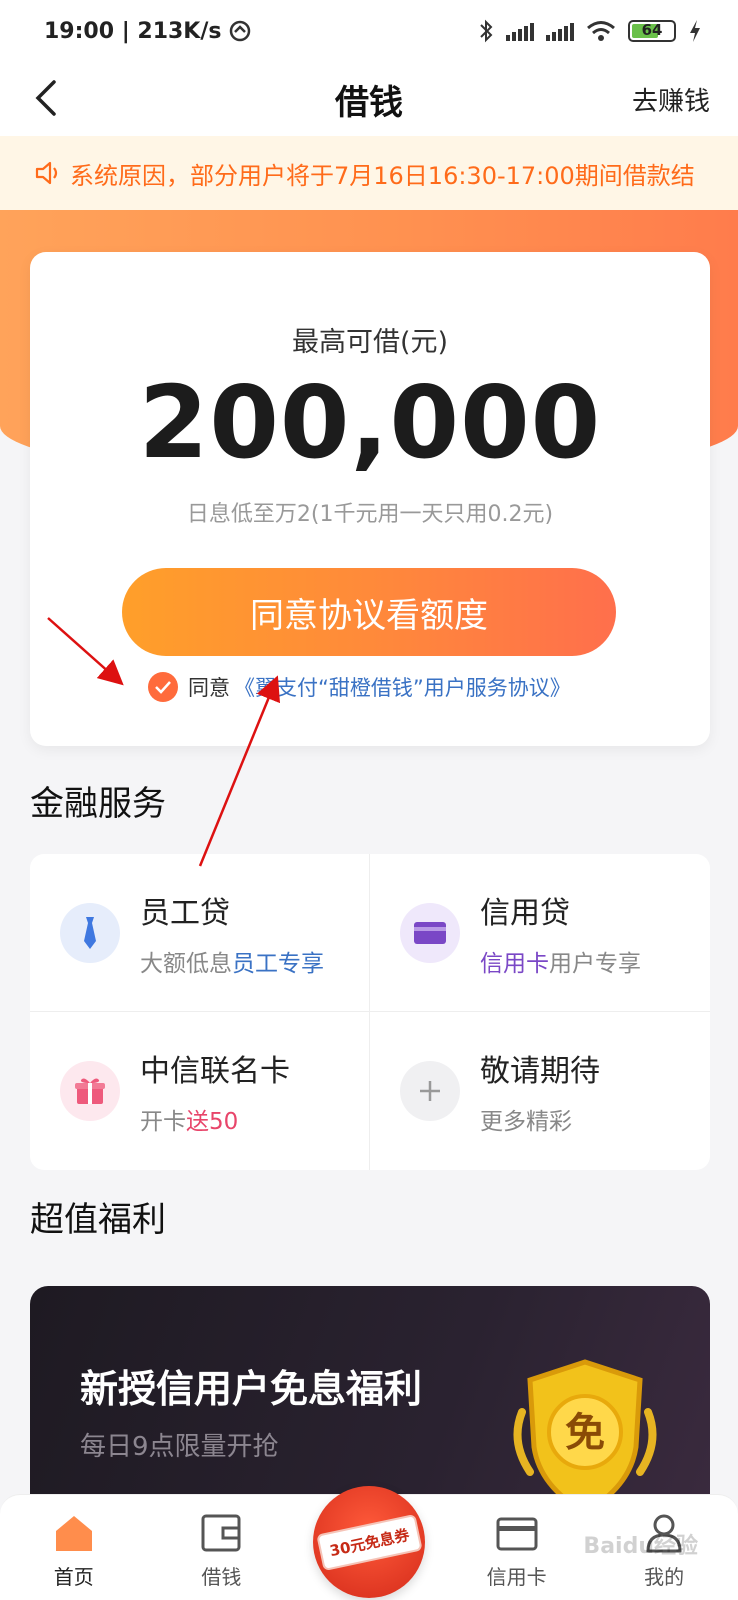 This screenshot has width=738, height=1600. I want to click on service-sub-prefix: 大额低息, so click(186, 963).